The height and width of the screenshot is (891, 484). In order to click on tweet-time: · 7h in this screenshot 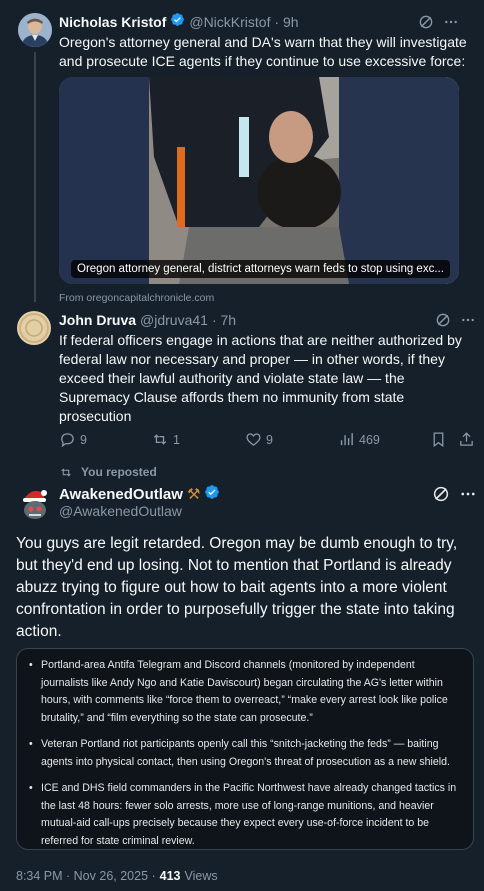, I will do `click(224, 320)`.